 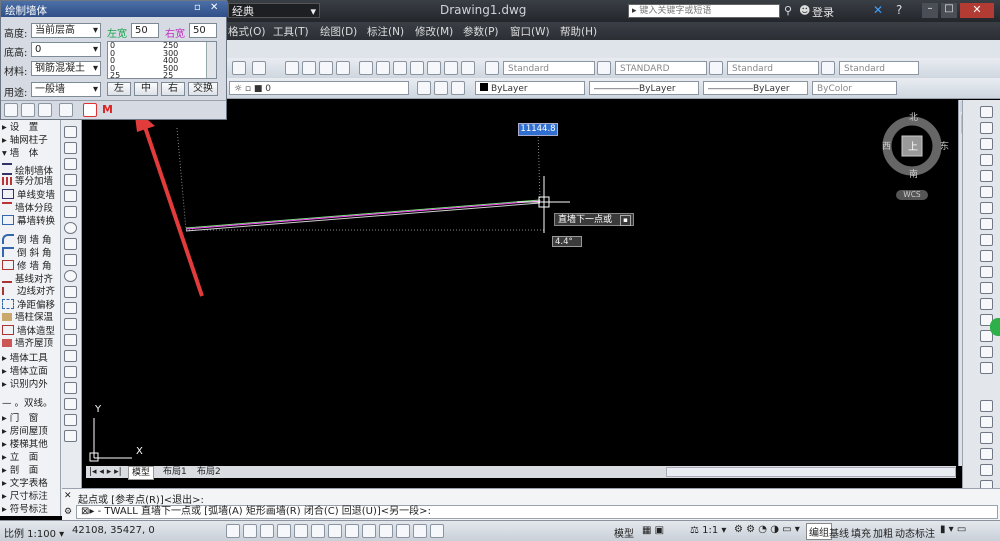 I want to click on layer-select: ☼ ▫ ■ 0, so click(x=319, y=88).